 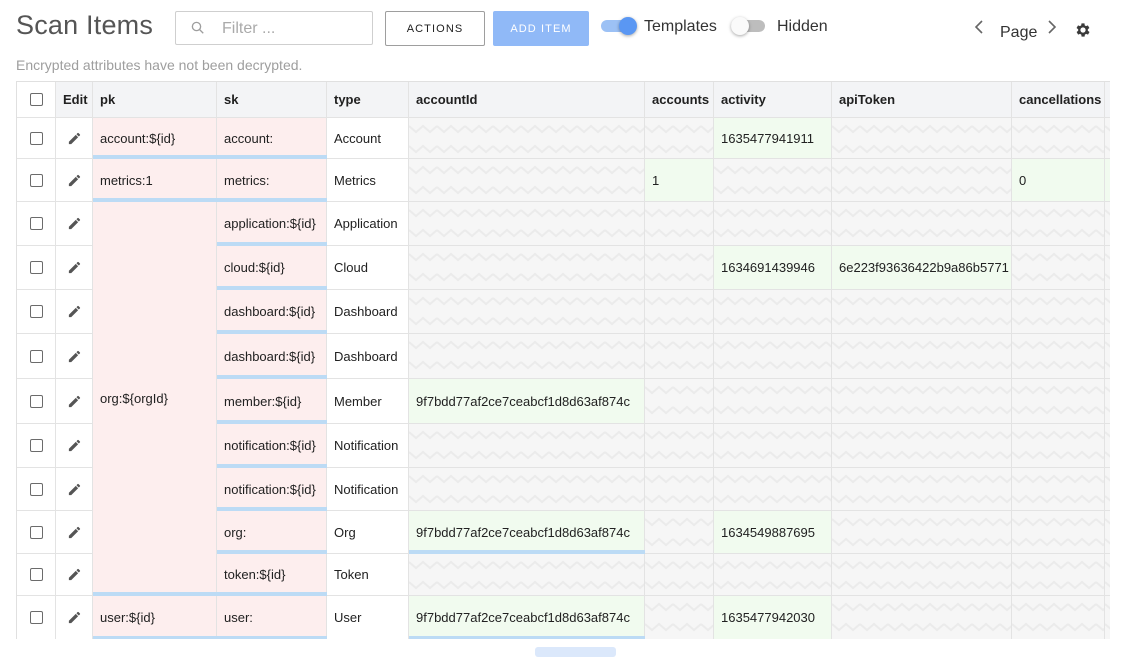 What do you see at coordinates (1083, 30) in the screenshot?
I see `gear-icon` at bounding box center [1083, 30].